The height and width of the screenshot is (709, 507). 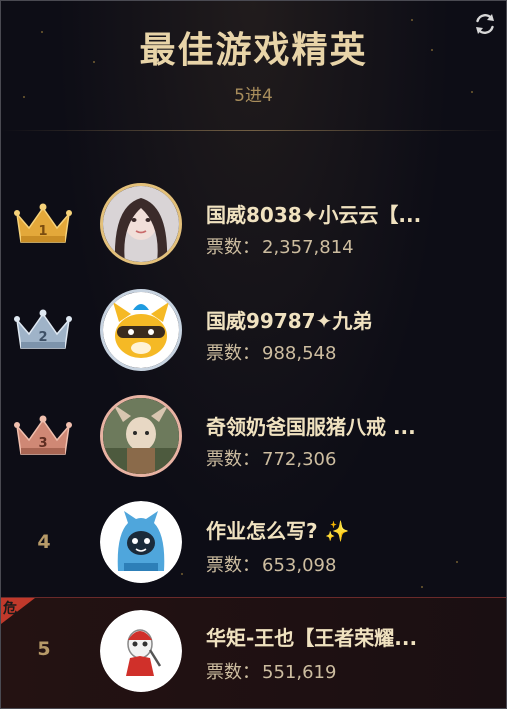 What do you see at coordinates (299, 353) in the screenshot?
I see `votes-value: 988,548` at bounding box center [299, 353].